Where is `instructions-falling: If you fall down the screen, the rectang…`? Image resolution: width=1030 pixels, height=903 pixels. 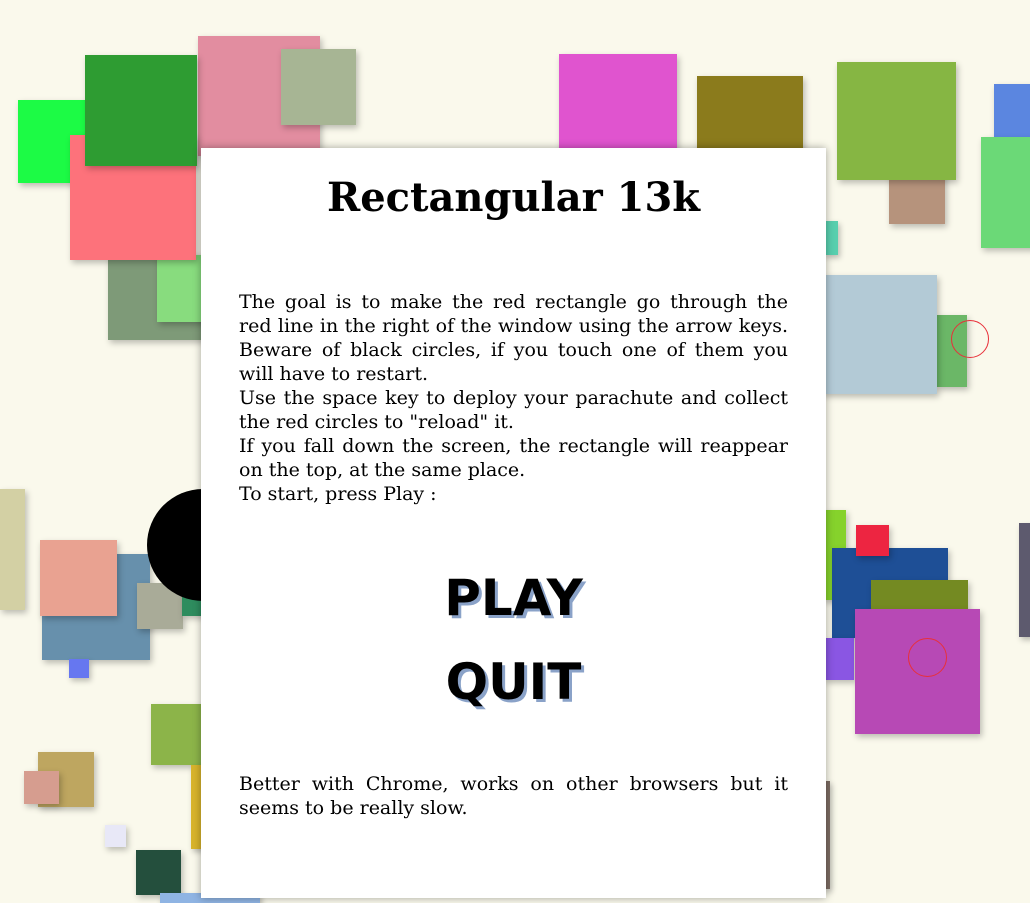 instructions-falling: If you fall down the screen, the rectang… is located at coordinates (513, 458).